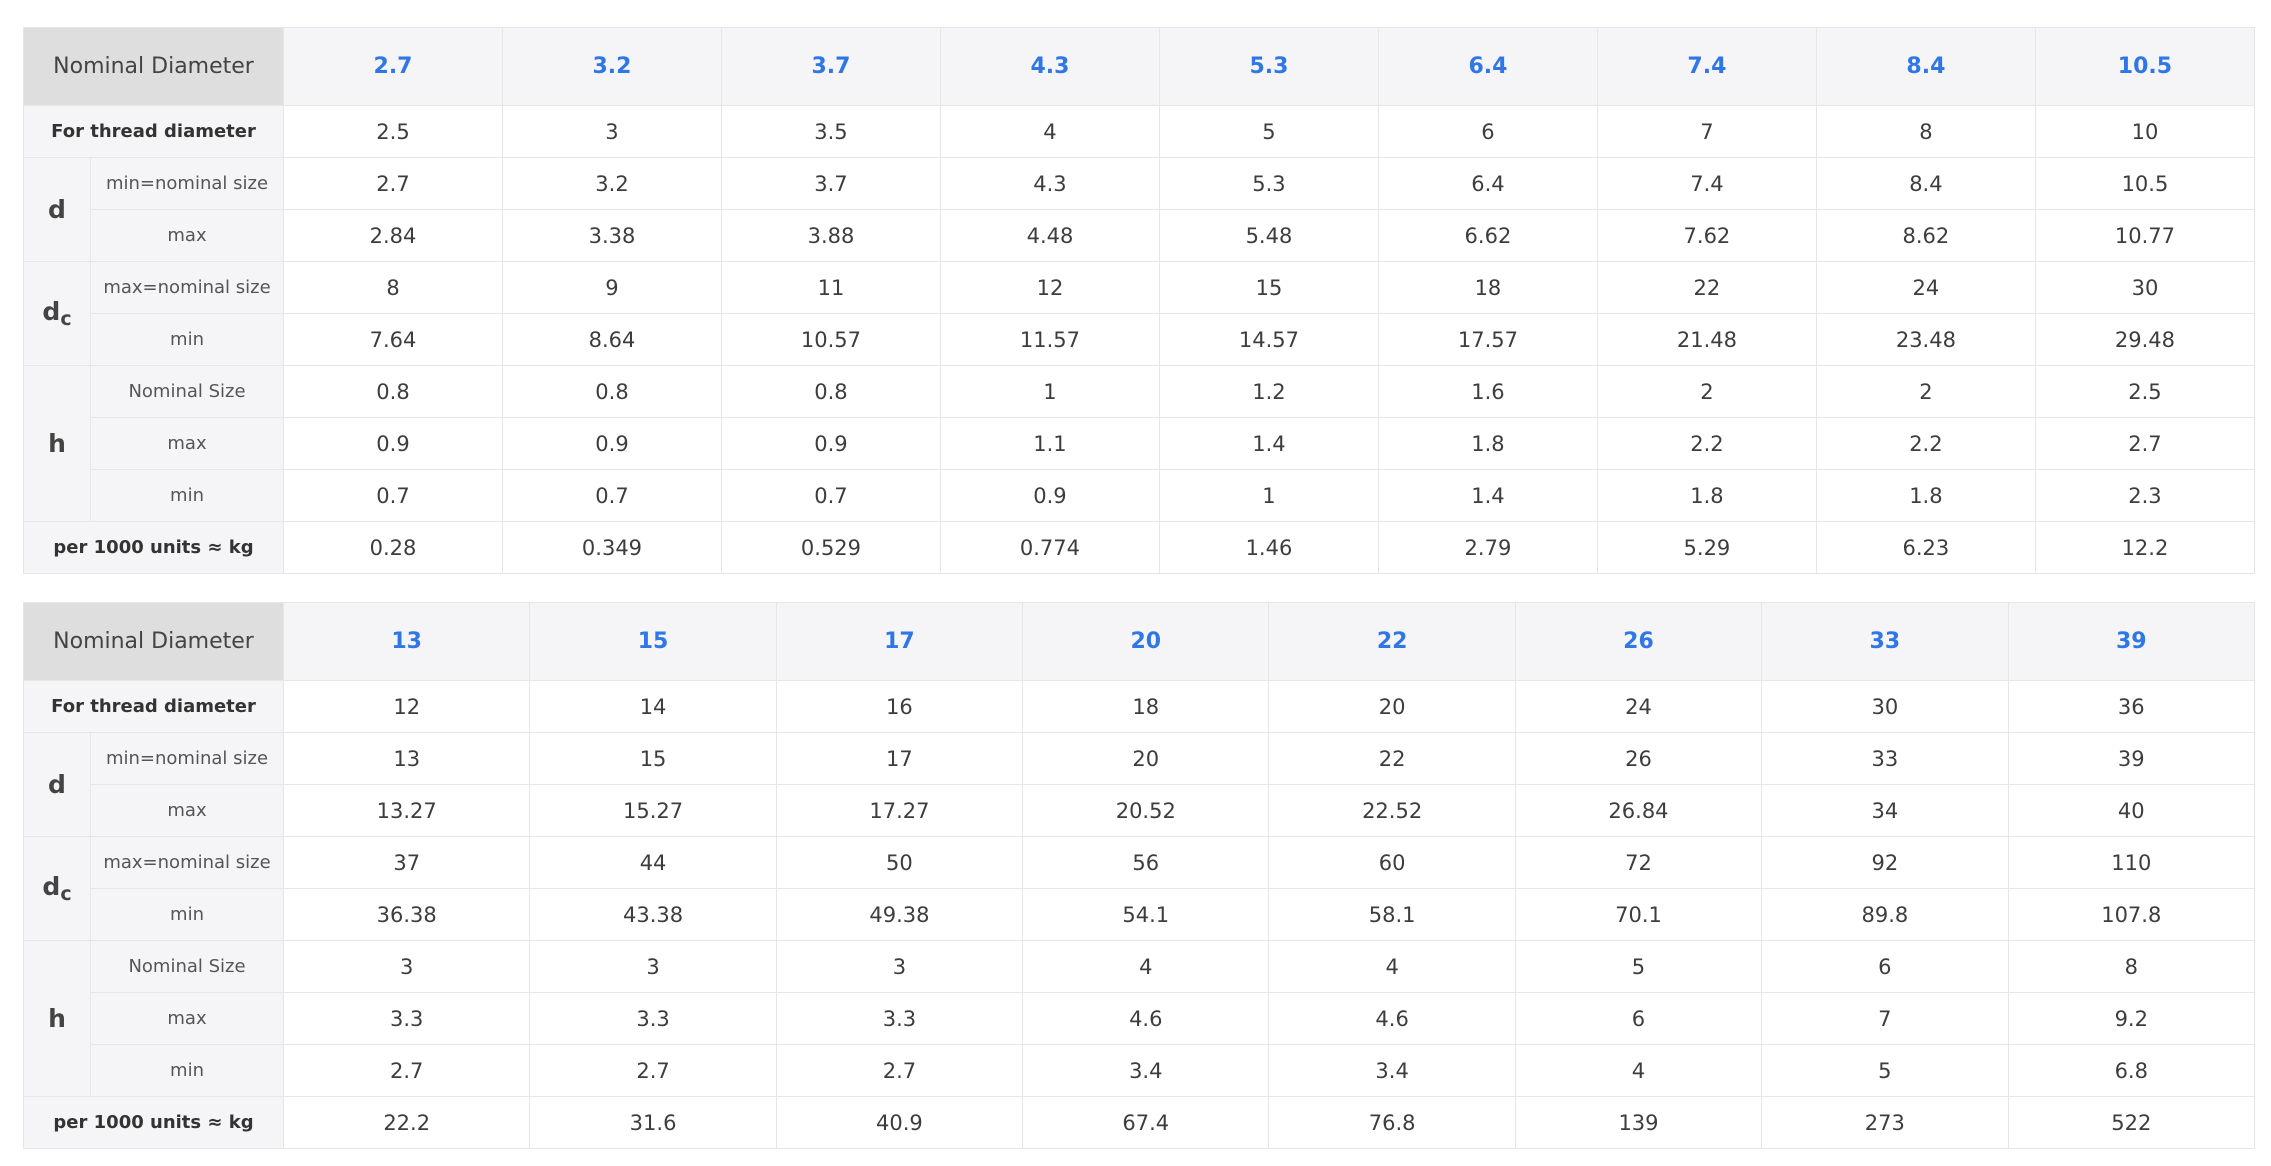 This screenshot has height=1166, width=2271. Describe the element at coordinates (1049, 495) in the screenshot. I see `h-min-cell: 0.9` at that location.